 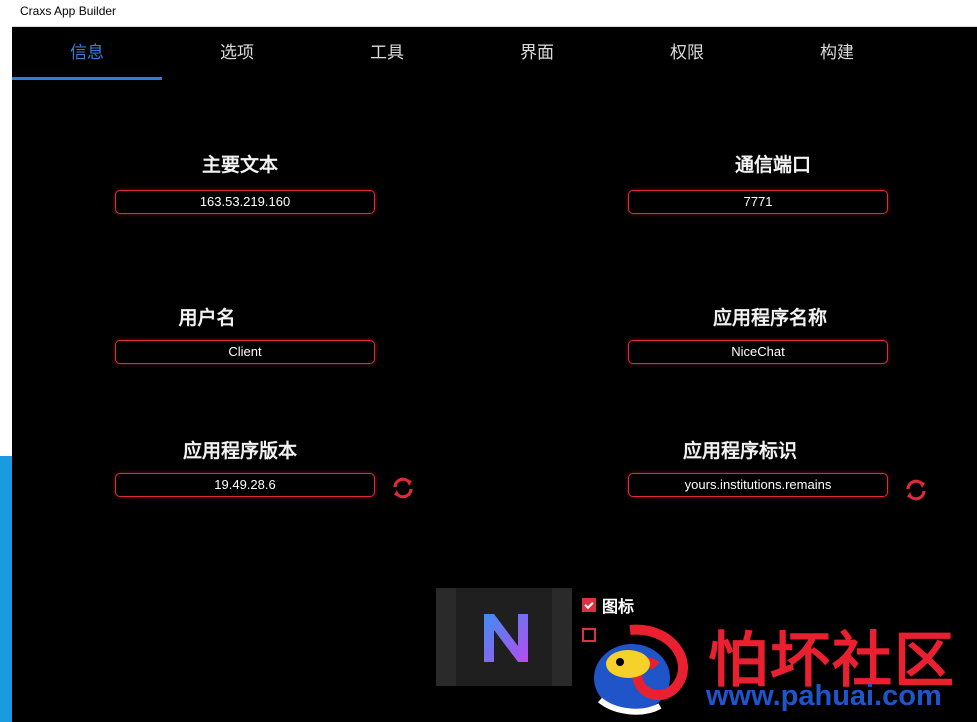 I want to click on watermark-url: www.pahuai.com, so click(x=824, y=696).